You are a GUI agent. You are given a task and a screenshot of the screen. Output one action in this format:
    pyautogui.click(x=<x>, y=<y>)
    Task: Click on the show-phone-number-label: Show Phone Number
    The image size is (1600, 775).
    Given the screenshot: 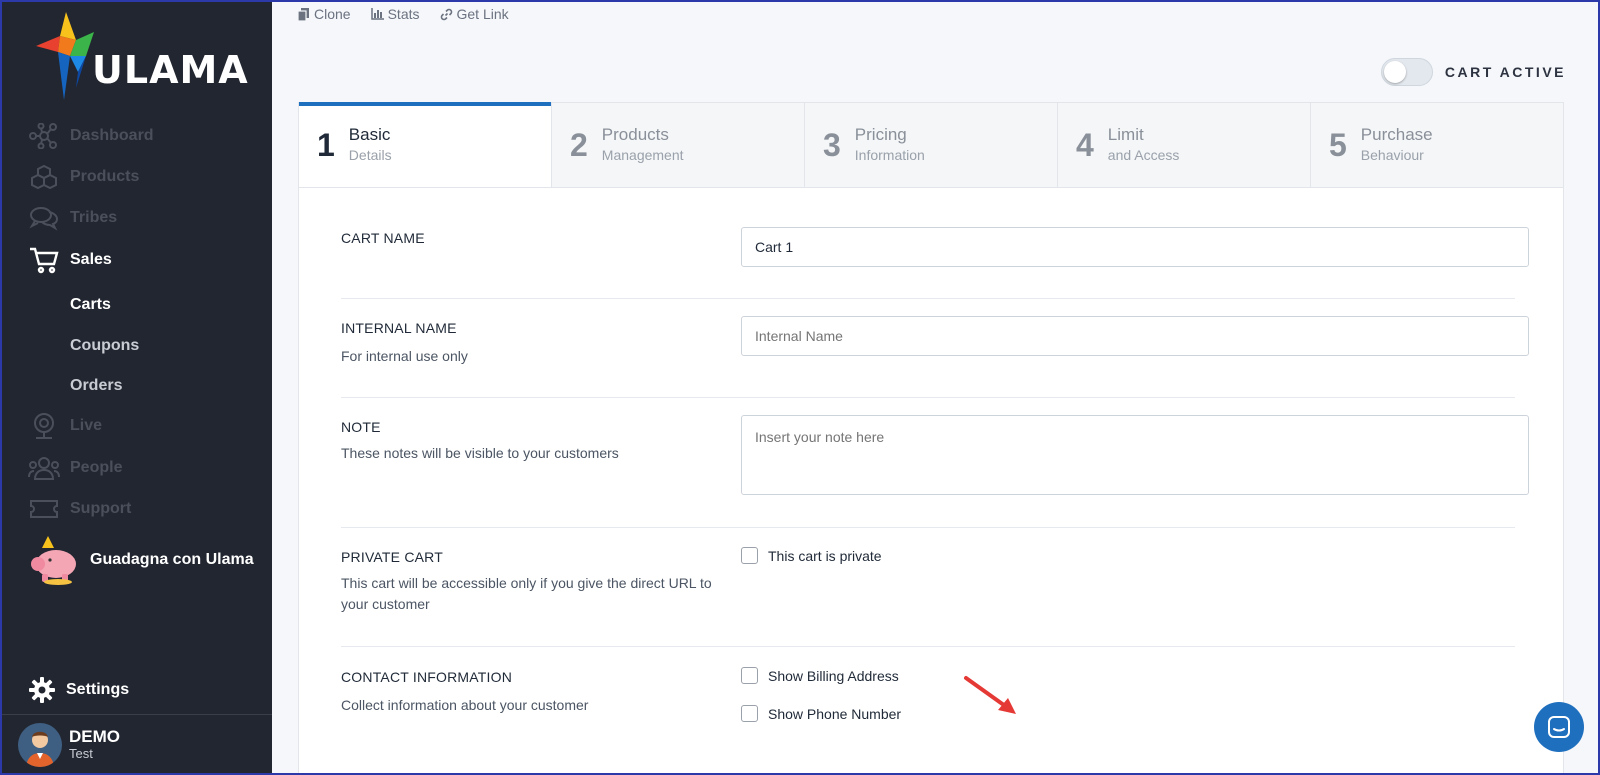 What is the action you would take?
    pyautogui.click(x=835, y=713)
    